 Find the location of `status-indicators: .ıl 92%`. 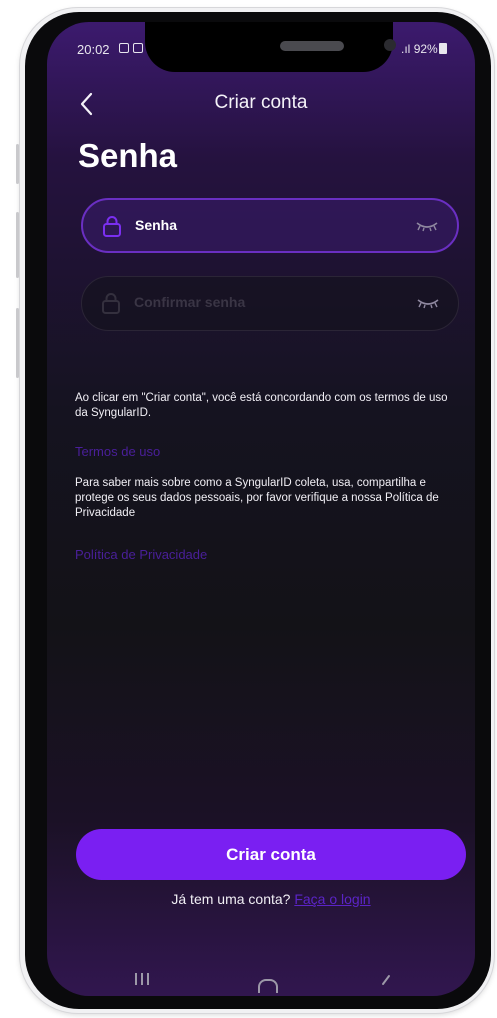

status-indicators: .ıl 92% is located at coordinates (424, 49).